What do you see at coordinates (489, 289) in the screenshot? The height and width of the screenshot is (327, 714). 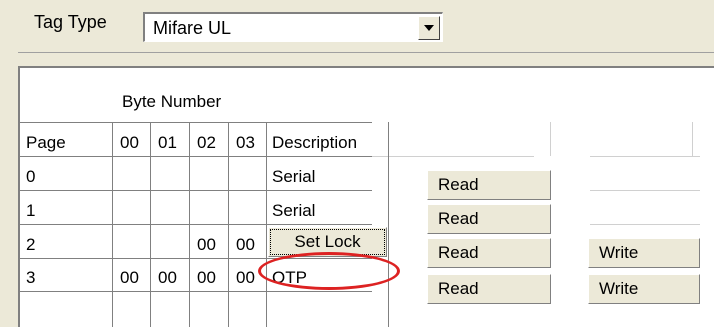 I see `row-3-read-button: Read` at bounding box center [489, 289].